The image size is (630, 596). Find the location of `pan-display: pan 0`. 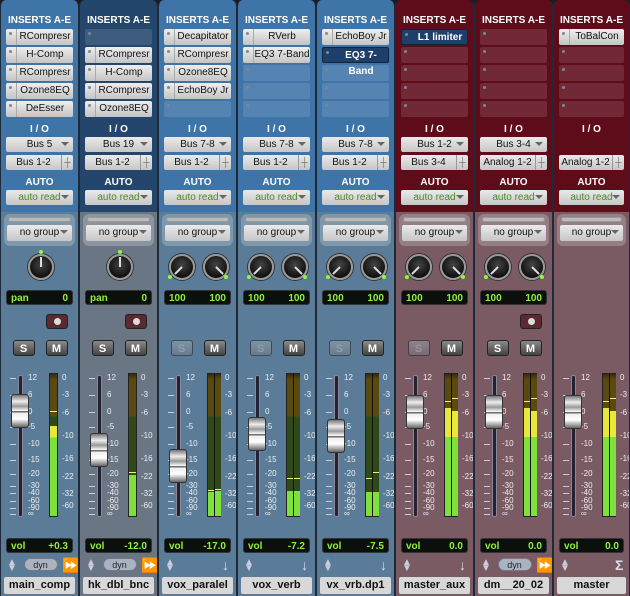

pan-display: pan 0 is located at coordinates (39, 297).